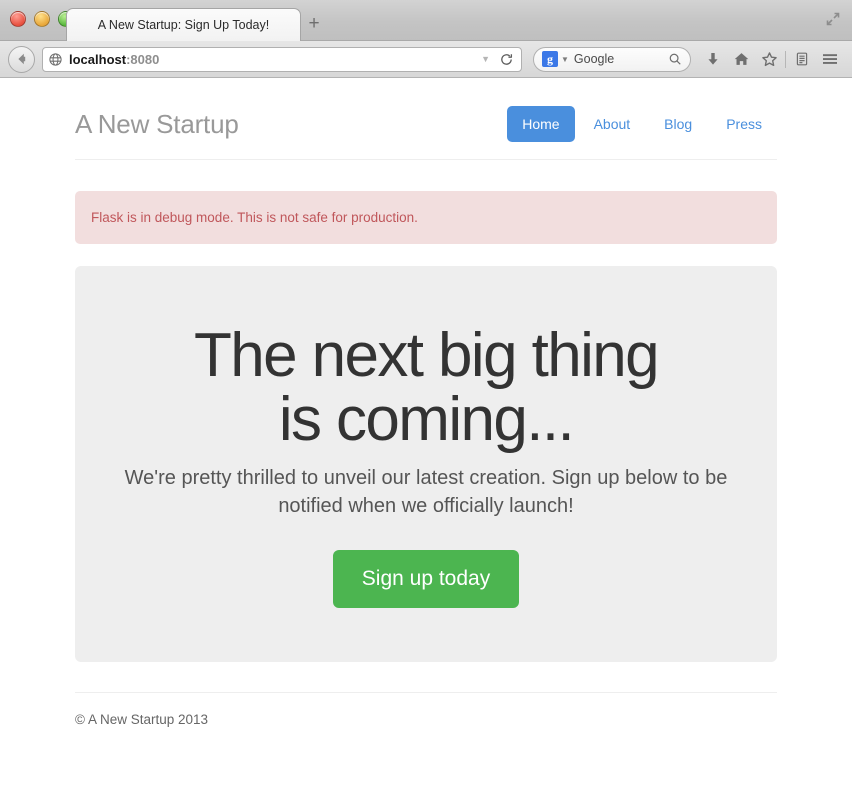 Image resolution: width=852 pixels, height=801 pixels. Describe the element at coordinates (830, 59) in the screenshot. I see `menu-hamburger-icon` at that location.